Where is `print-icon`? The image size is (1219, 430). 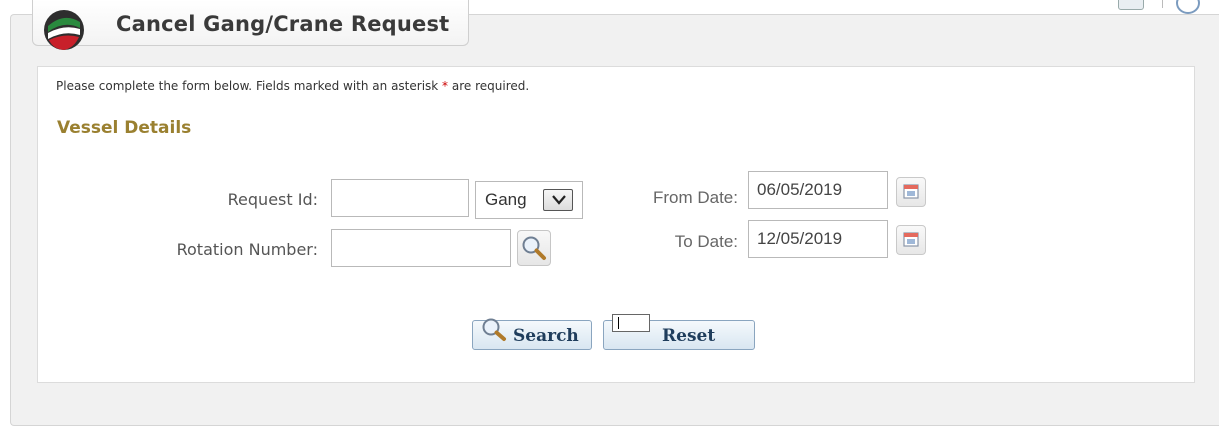 print-icon is located at coordinates (1131, 5).